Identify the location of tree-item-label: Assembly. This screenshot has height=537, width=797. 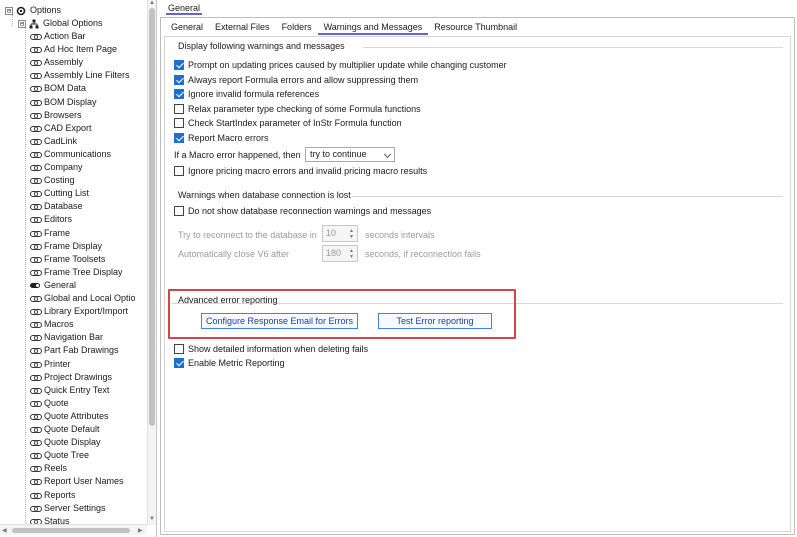
(64, 62).